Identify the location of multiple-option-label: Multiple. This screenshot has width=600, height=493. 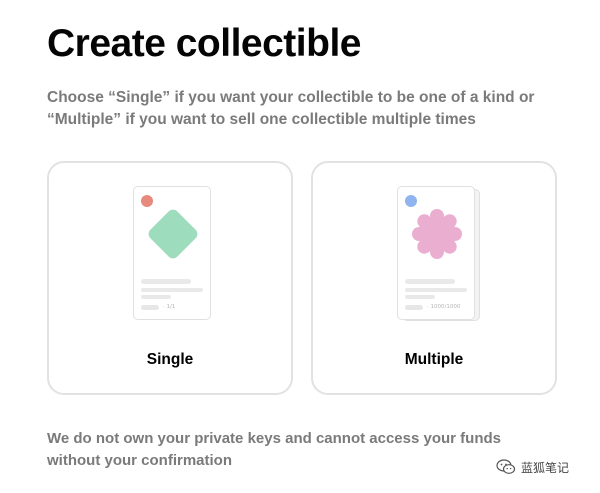
(434, 359).